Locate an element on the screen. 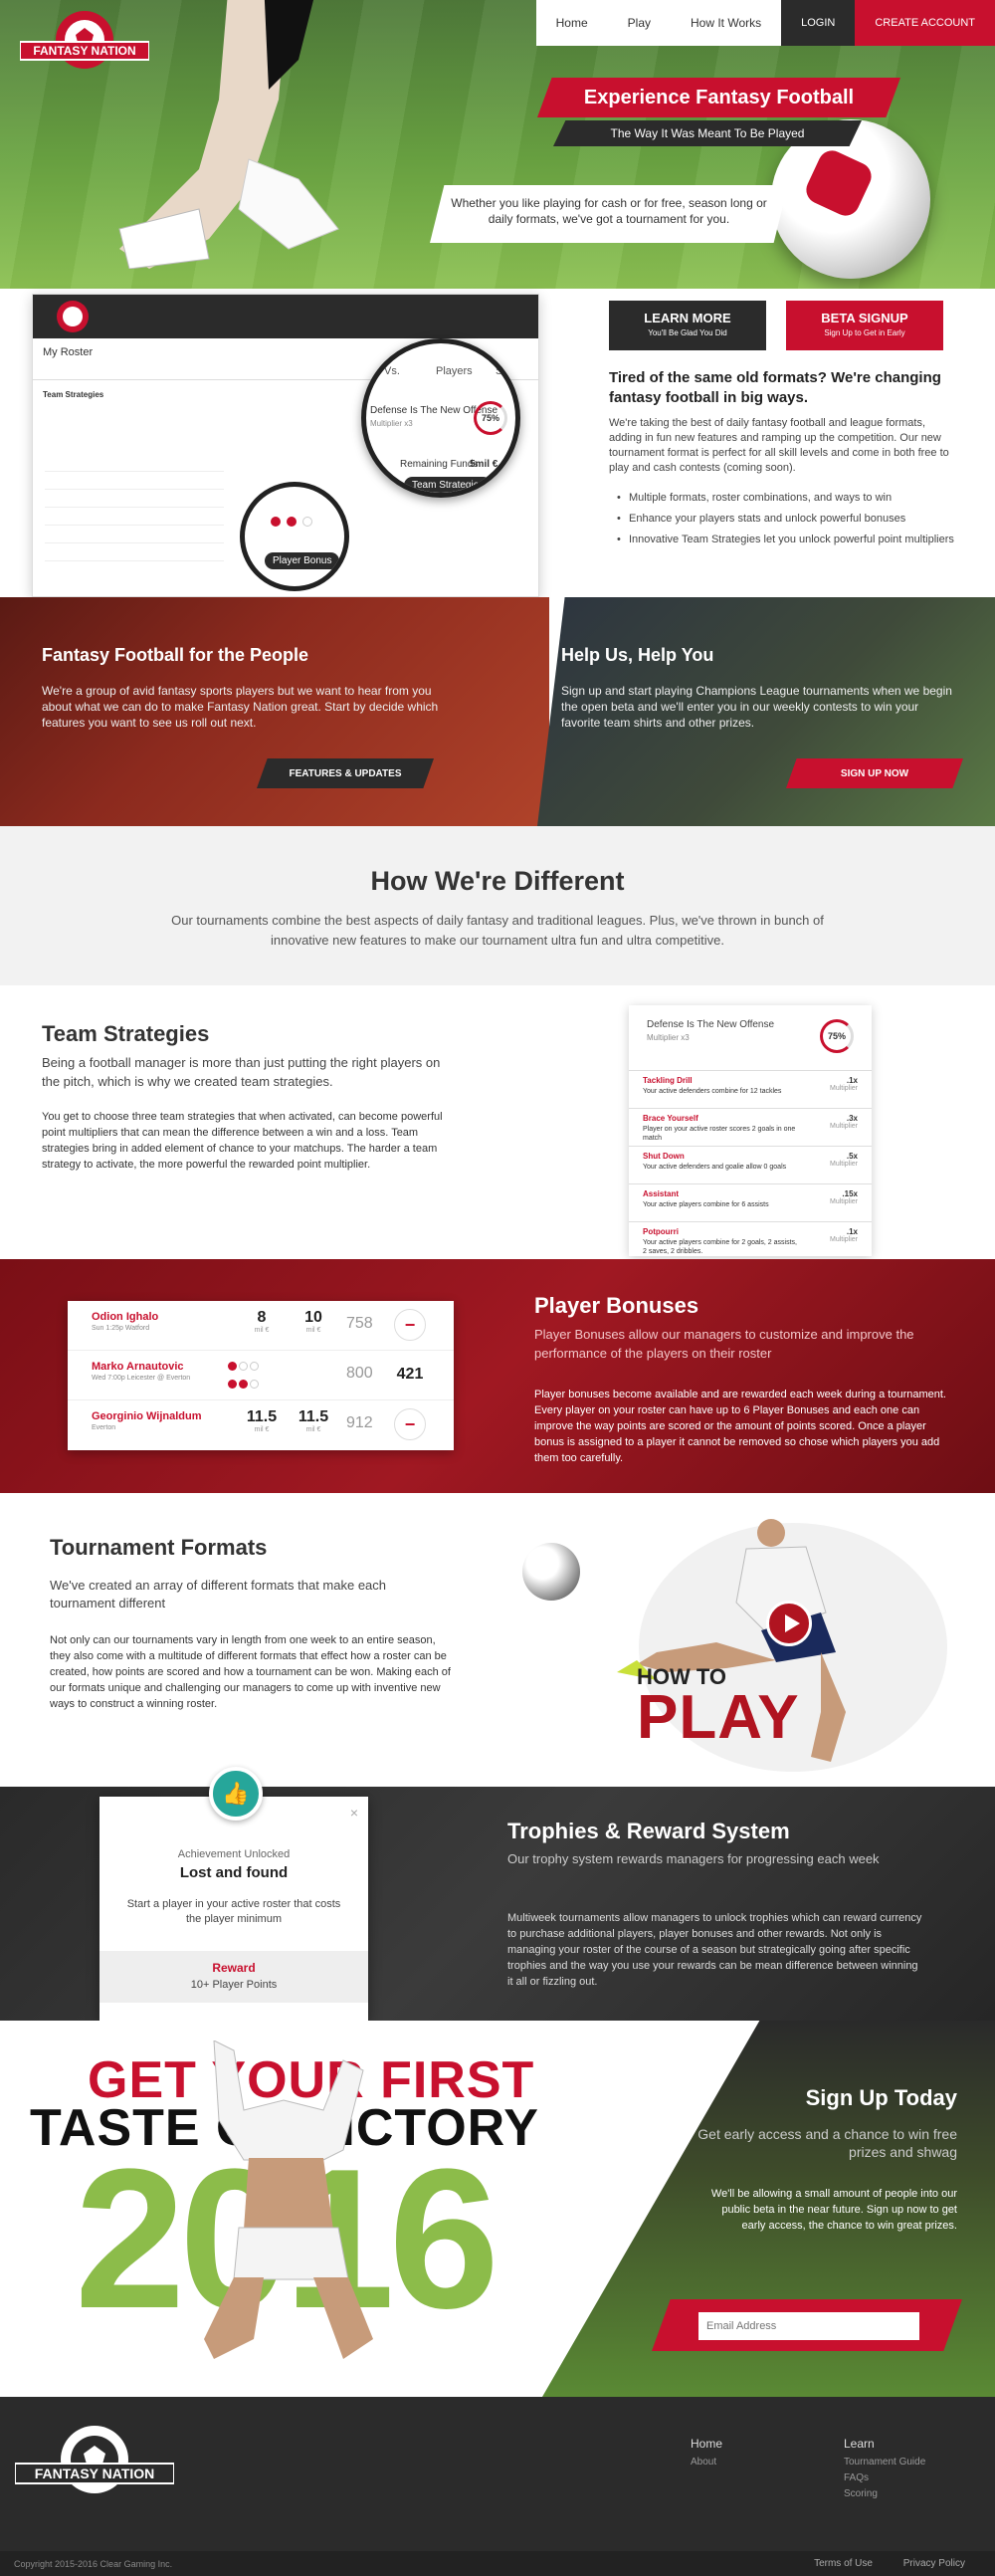 The height and width of the screenshot is (2576, 995). sign-up-now-button: SIGN UP NOW is located at coordinates (874, 773).